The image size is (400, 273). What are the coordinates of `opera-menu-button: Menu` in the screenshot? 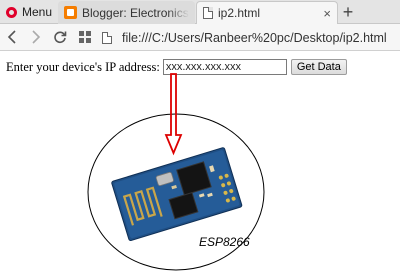 It's located at (28, 12).